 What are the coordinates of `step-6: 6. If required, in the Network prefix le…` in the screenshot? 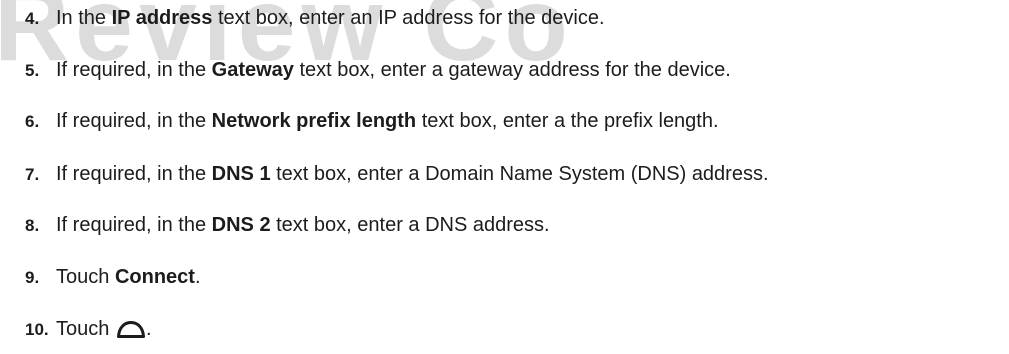 It's located at (372, 121).